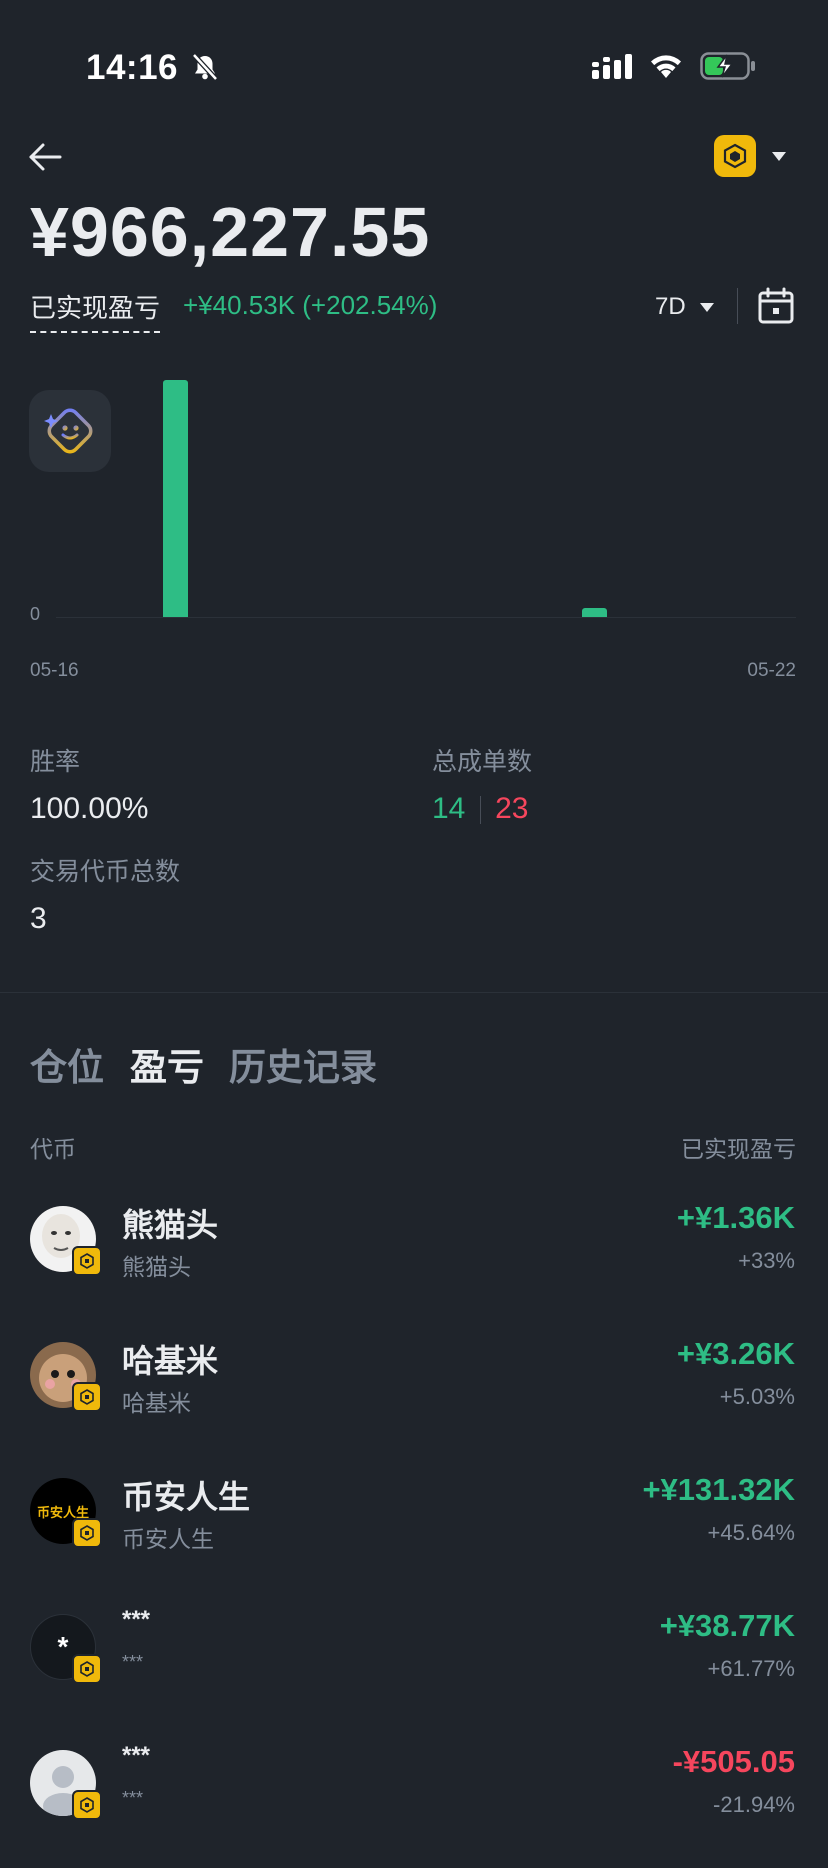 This screenshot has height=1868, width=828. What do you see at coordinates (170, 1225) in the screenshot?
I see `token-name: 熊猫头` at bounding box center [170, 1225].